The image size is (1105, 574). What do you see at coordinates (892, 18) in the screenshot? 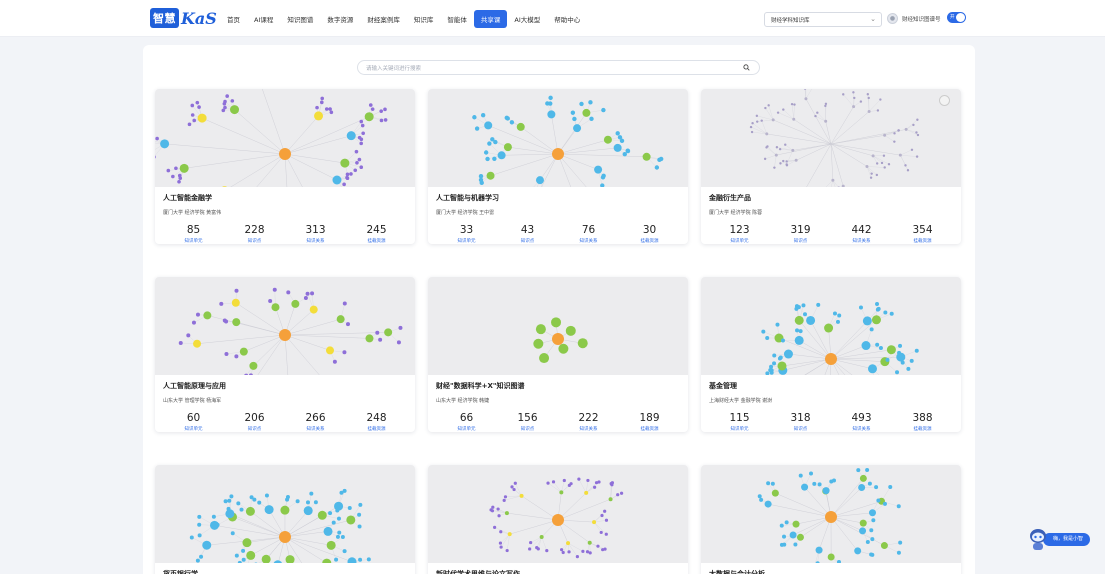
I see `user-avatar-icon: ●` at bounding box center [892, 18].